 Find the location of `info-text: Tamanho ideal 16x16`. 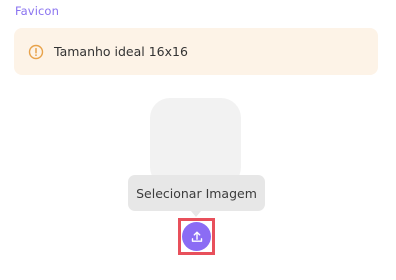

info-text: Tamanho ideal 16x16 is located at coordinates (121, 51).